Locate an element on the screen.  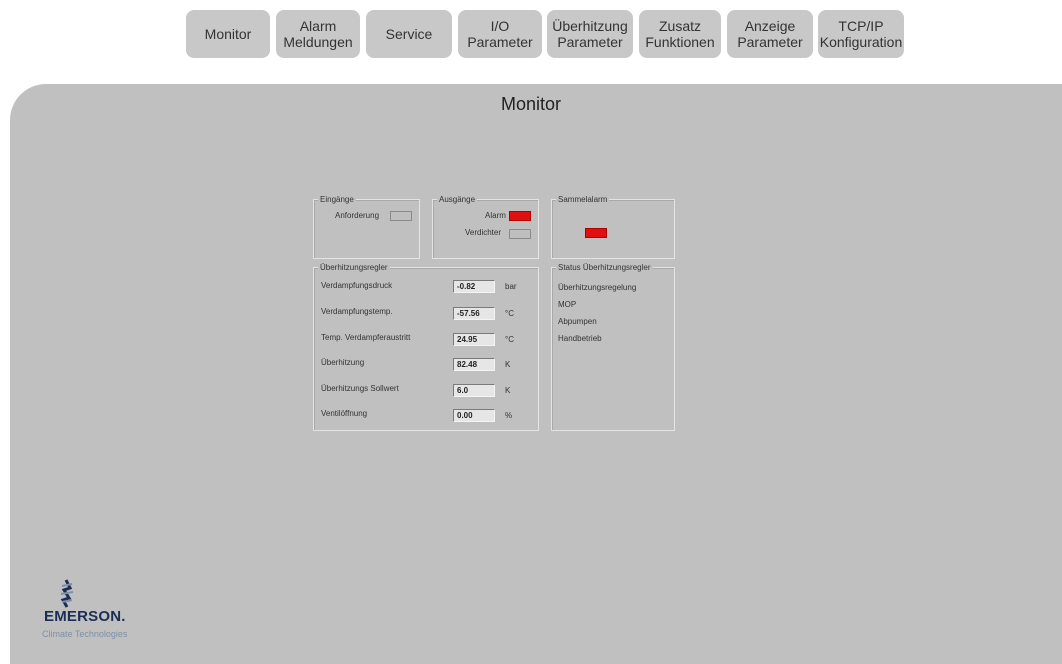
sollwert-unit: K is located at coordinates (508, 390).